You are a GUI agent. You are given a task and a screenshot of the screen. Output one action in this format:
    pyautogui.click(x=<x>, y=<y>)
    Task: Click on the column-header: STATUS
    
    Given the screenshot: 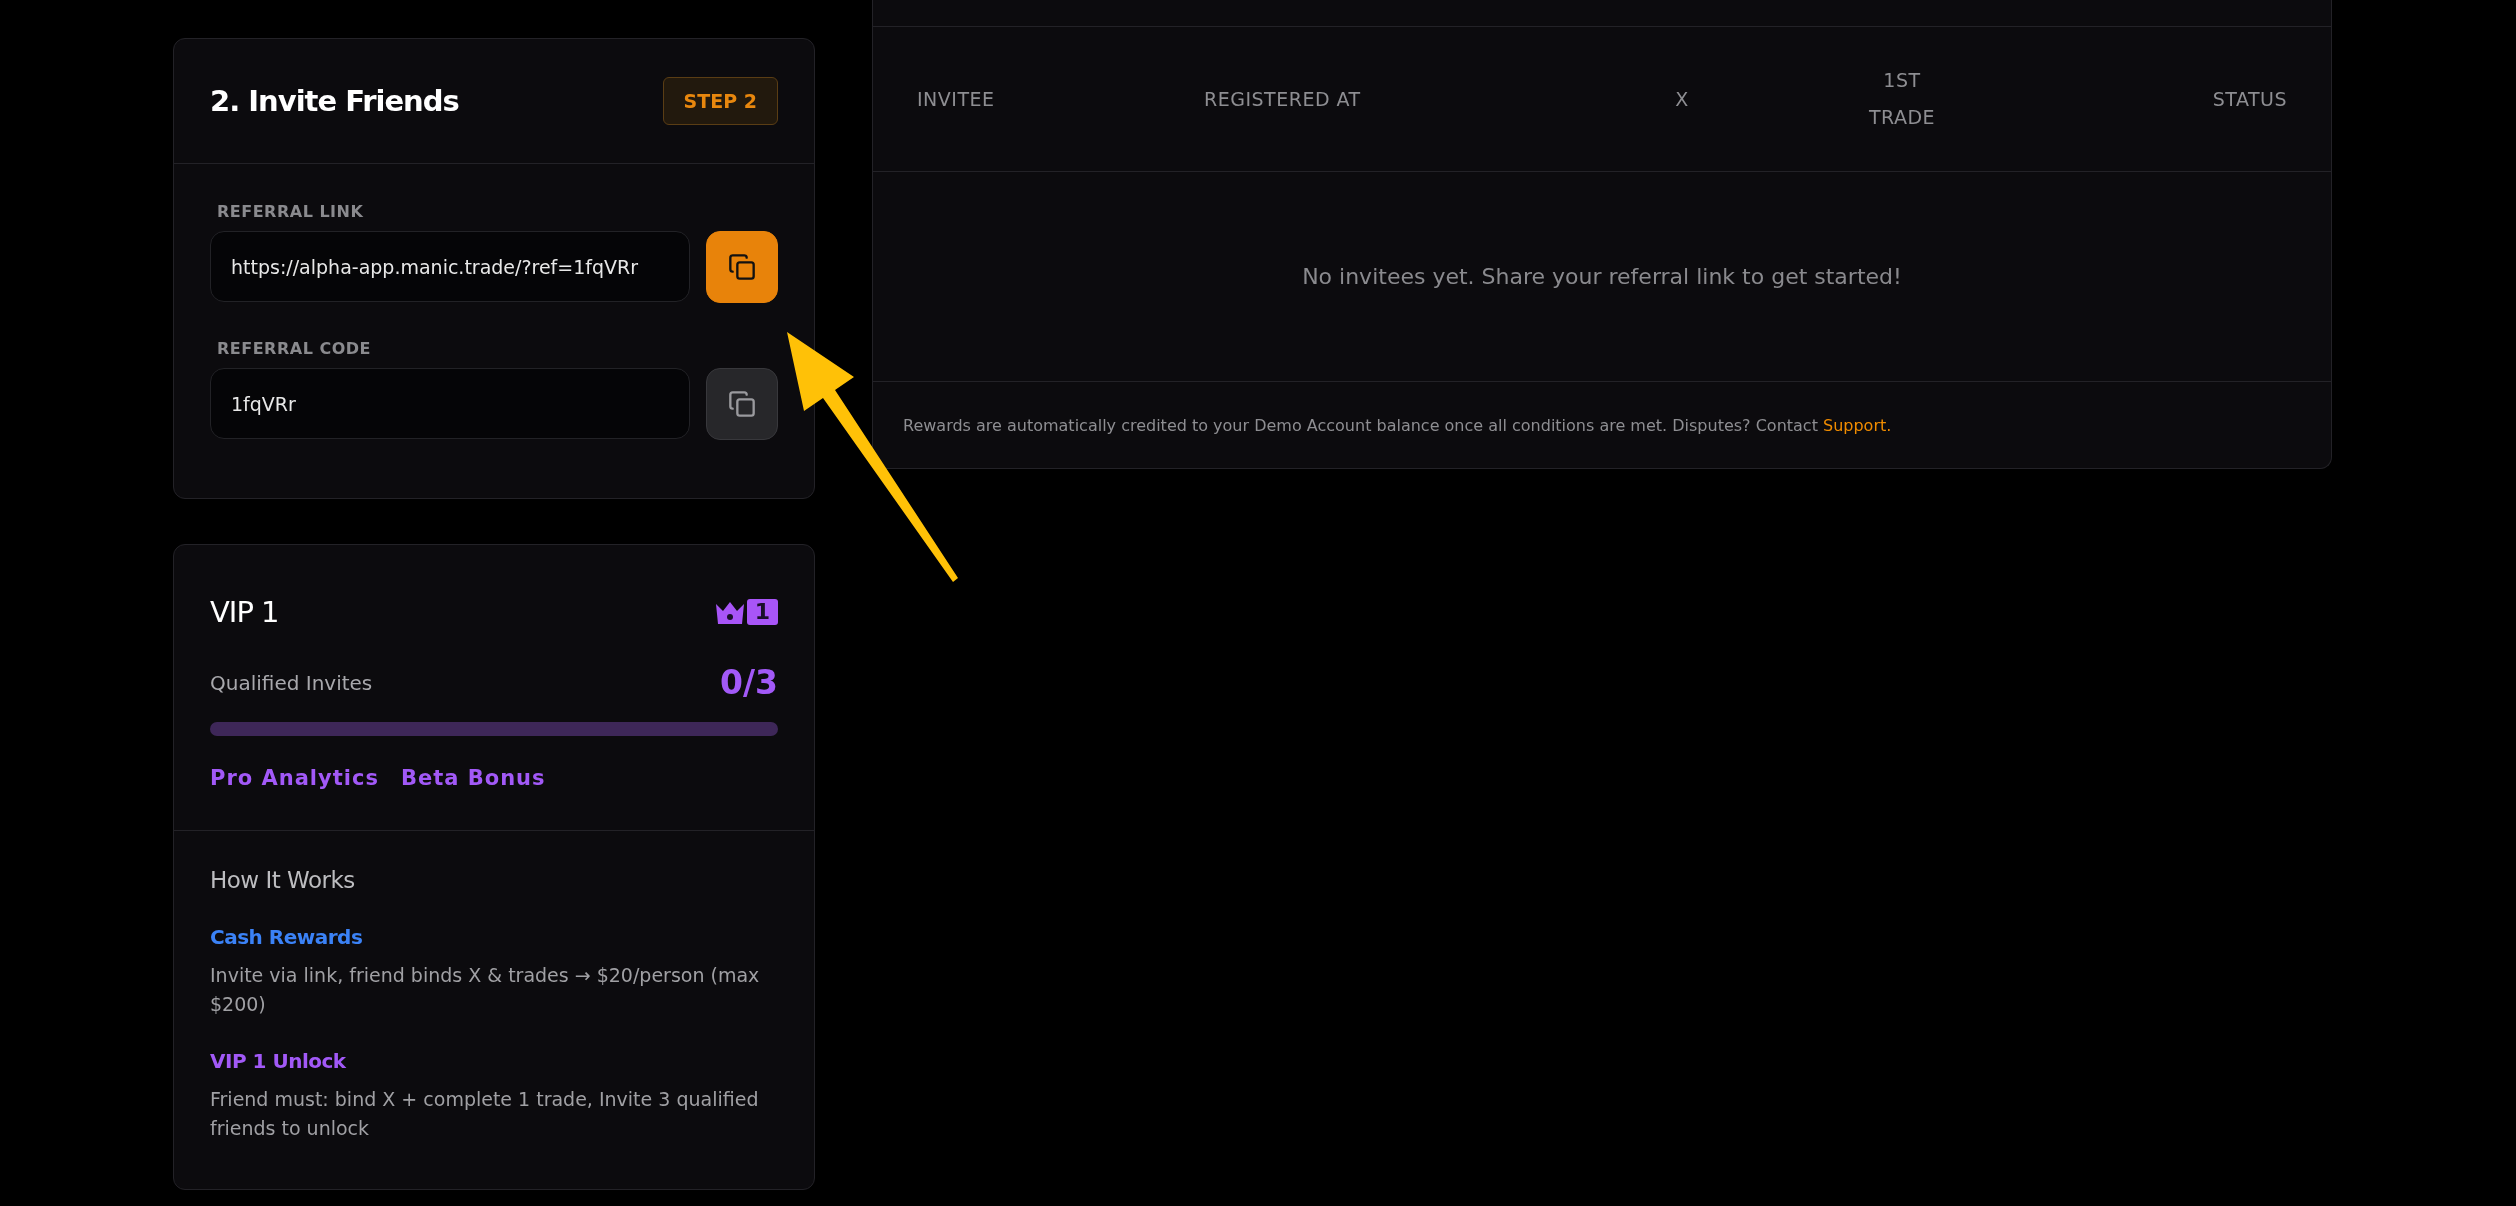 What is the action you would take?
    pyautogui.click(x=2249, y=98)
    